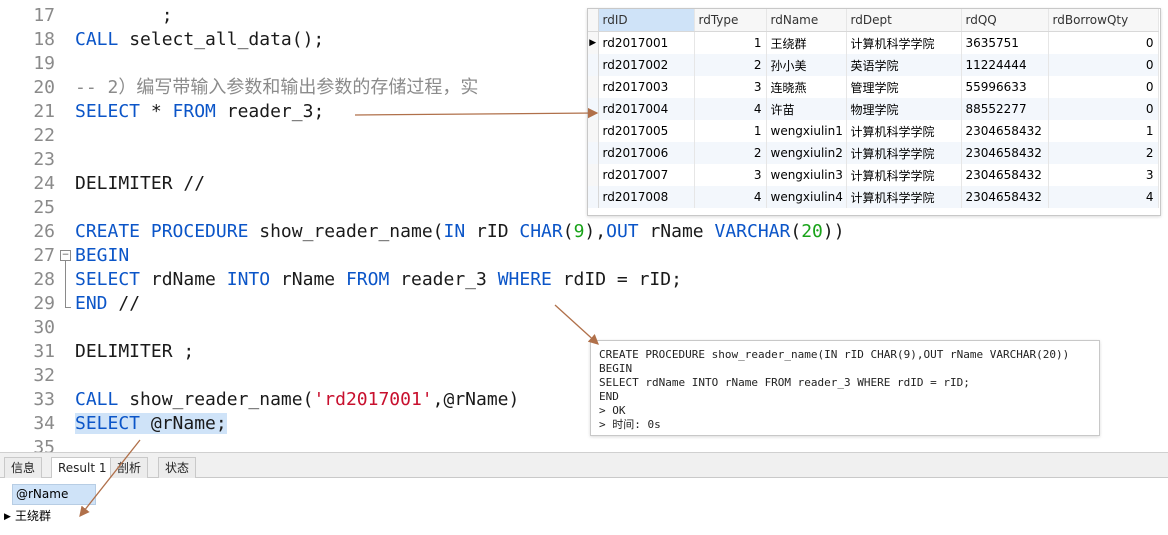 This screenshot has height=535, width=1168. What do you see at coordinates (584, 304) in the screenshot?
I see `code-line: 29 END //` at bounding box center [584, 304].